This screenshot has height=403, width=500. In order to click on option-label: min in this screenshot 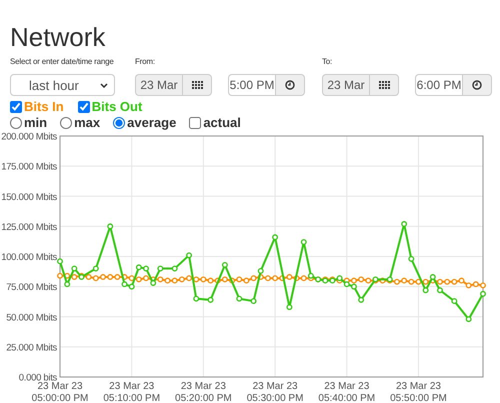, I will do `click(36, 123)`.